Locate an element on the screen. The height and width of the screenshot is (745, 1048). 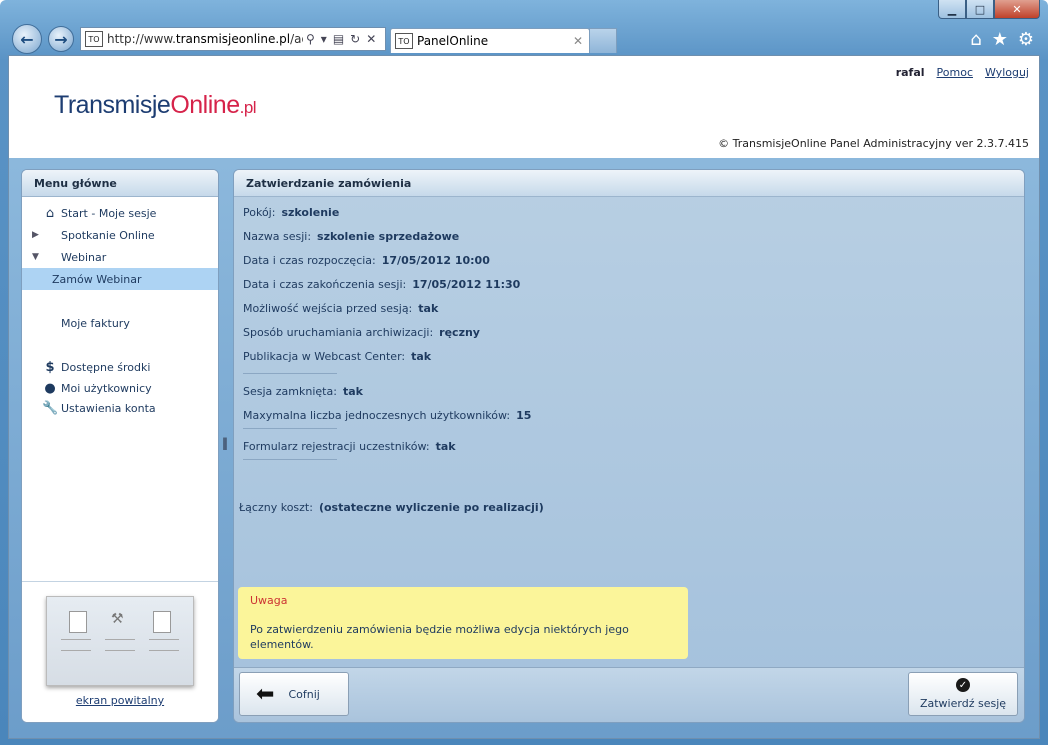
welcome-screen-link: ekran powitalny is located at coordinates (120, 700).